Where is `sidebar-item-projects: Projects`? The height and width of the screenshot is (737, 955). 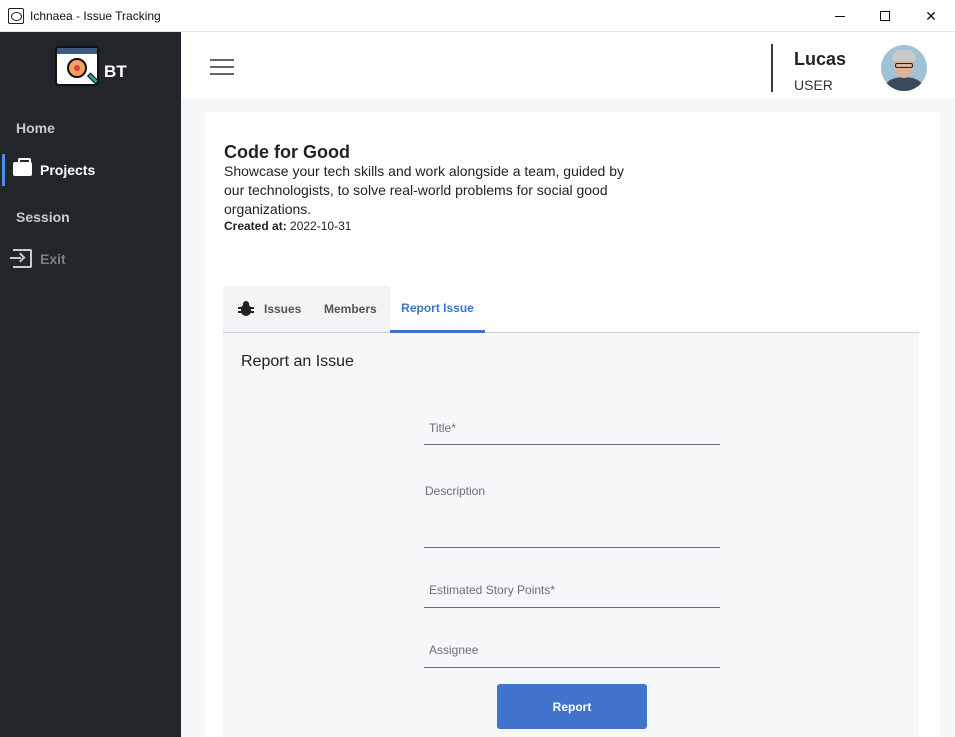 sidebar-item-projects: Projects is located at coordinates (90, 170).